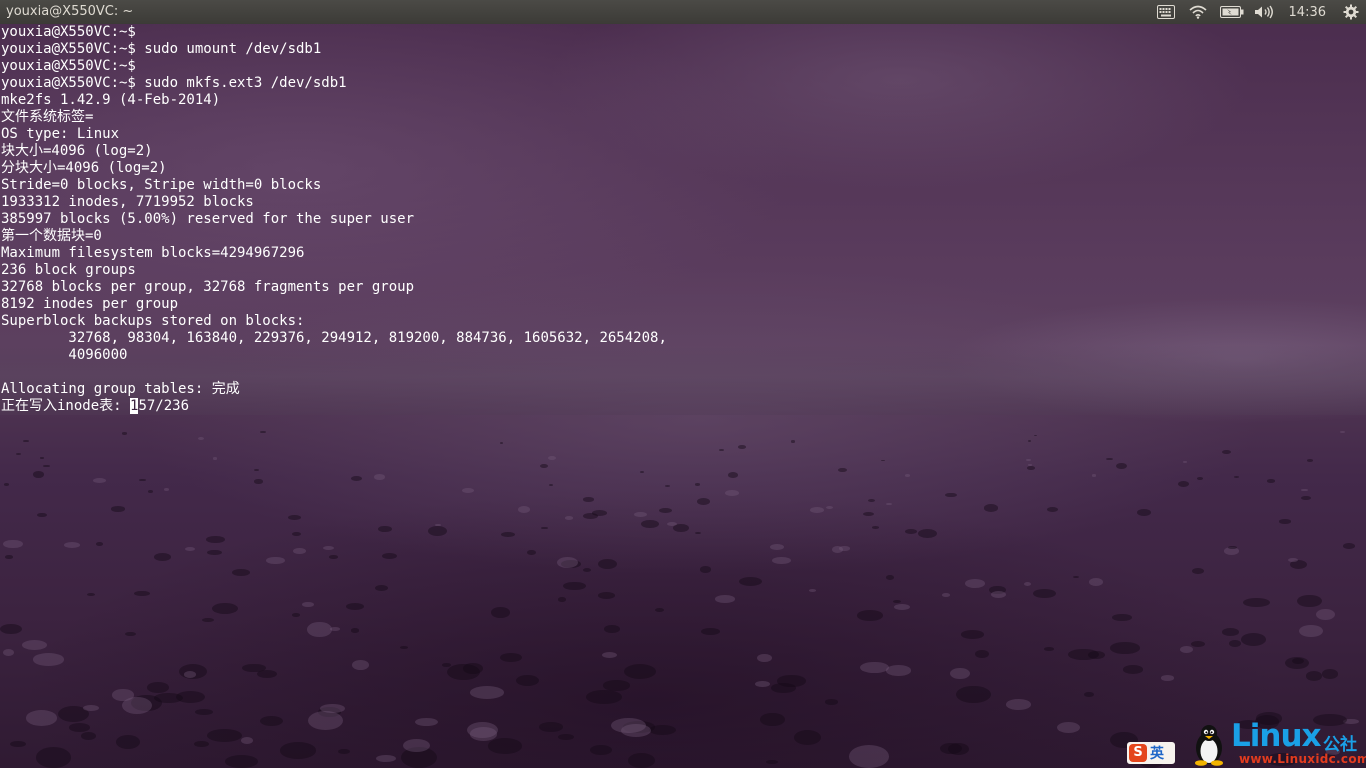  What do you see at coordinates (70, 11) in the screenshot?
I see `window-title: youxia@X550VC: ~` at bounding box center [70, 11].